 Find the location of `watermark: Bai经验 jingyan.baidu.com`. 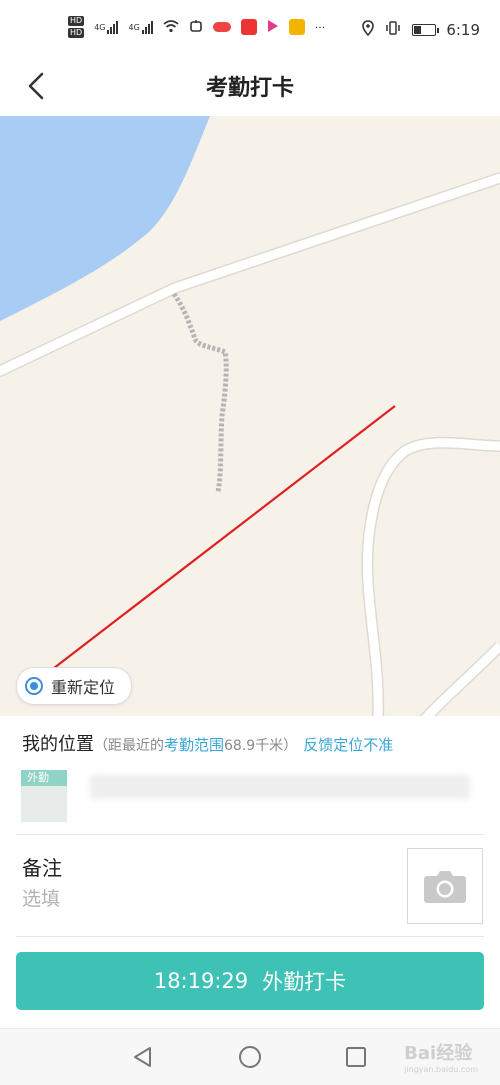

watermark: Bai经验 jingyan.baidu.com is located at coordinates (441, 1056).